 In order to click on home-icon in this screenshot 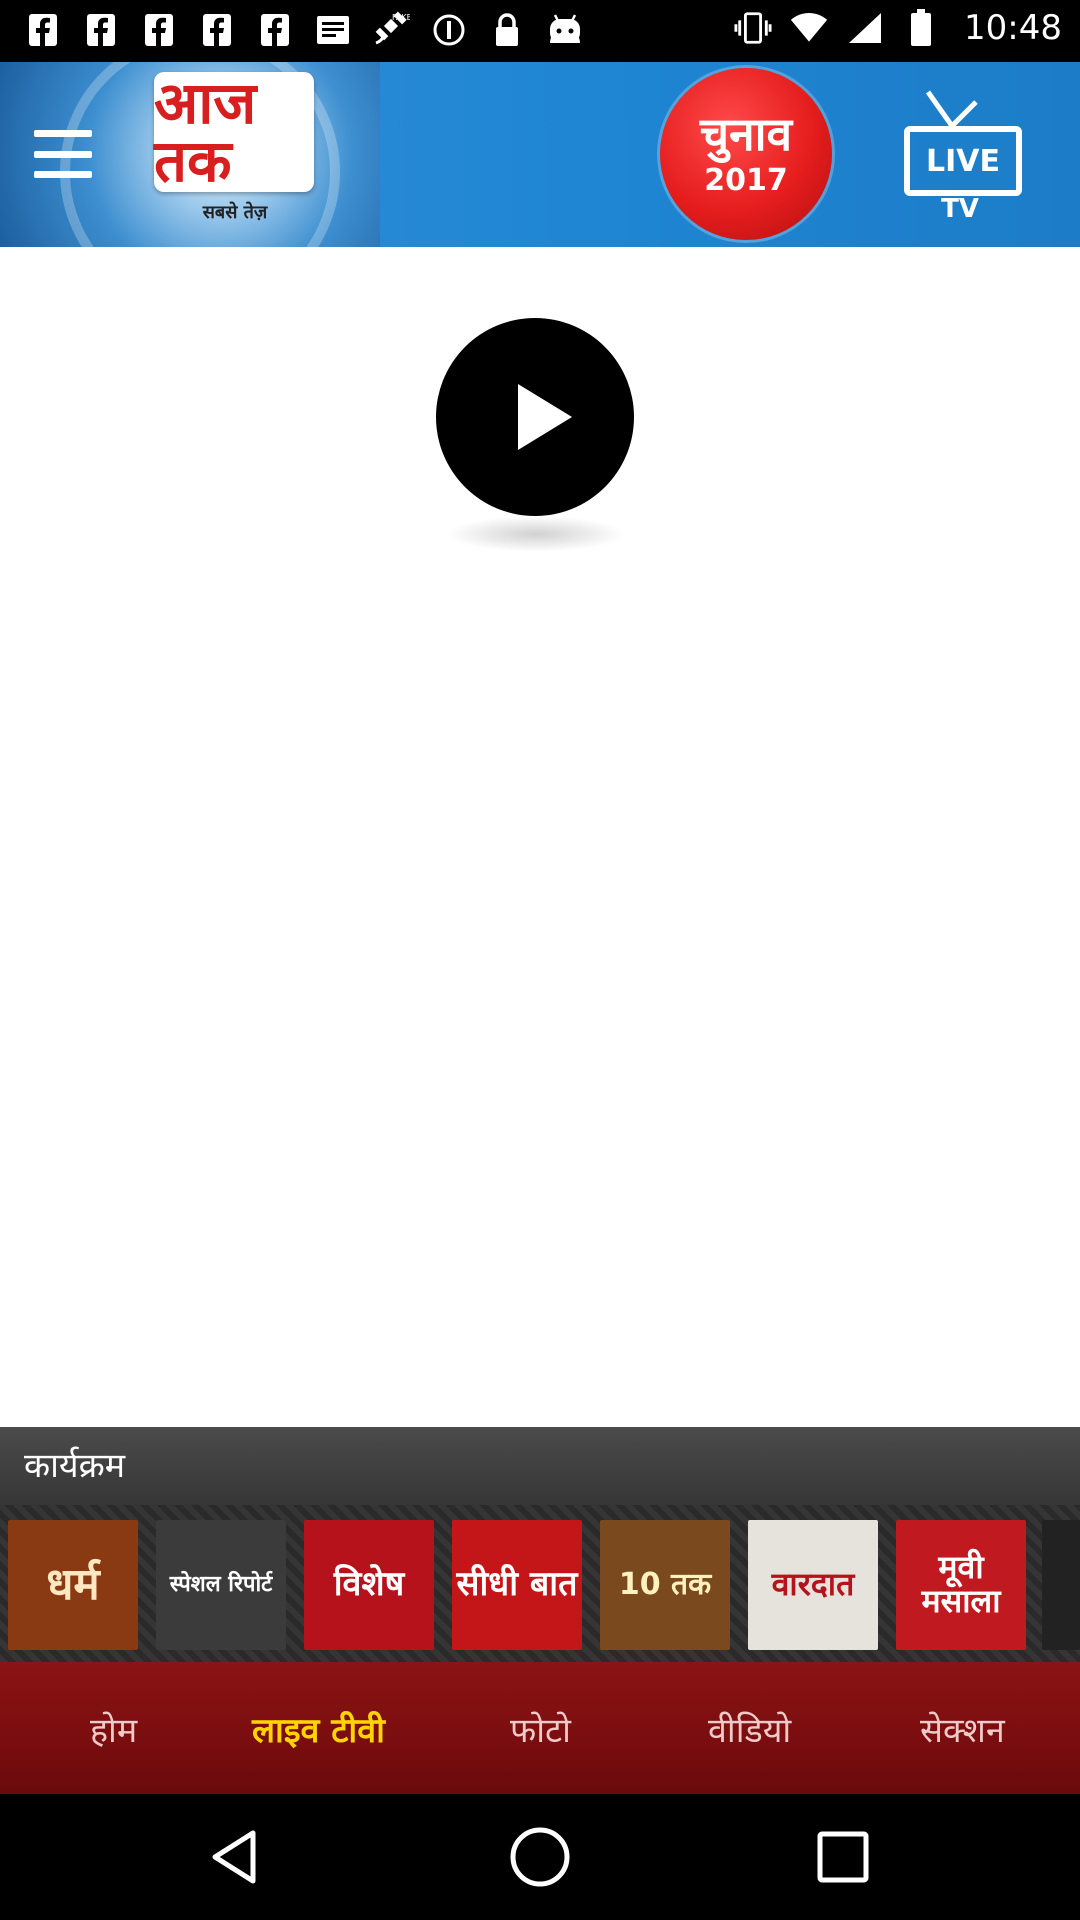, I will do `click(540, 1857)`.